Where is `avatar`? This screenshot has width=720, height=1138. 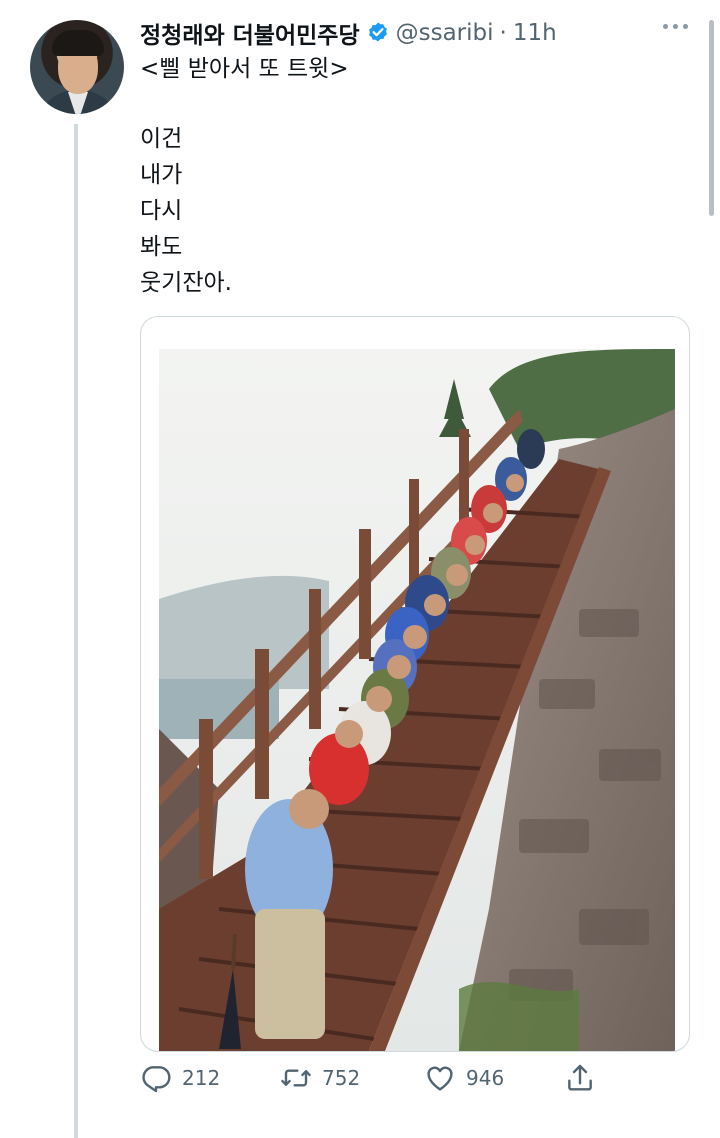 avatar is located at coordinates (77, 67).